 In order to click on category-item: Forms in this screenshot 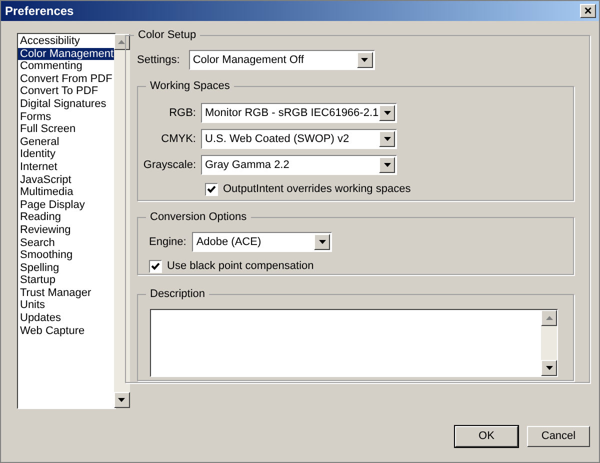, I will do `click(66, 117)`.